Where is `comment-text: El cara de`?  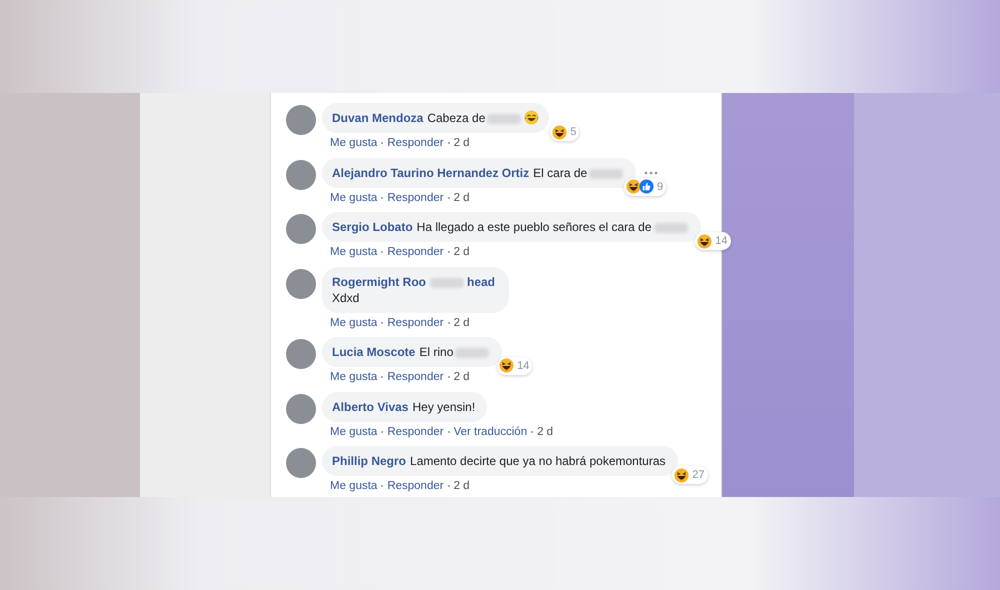
comment-text: El cara de is located at coordinates (560, 173).